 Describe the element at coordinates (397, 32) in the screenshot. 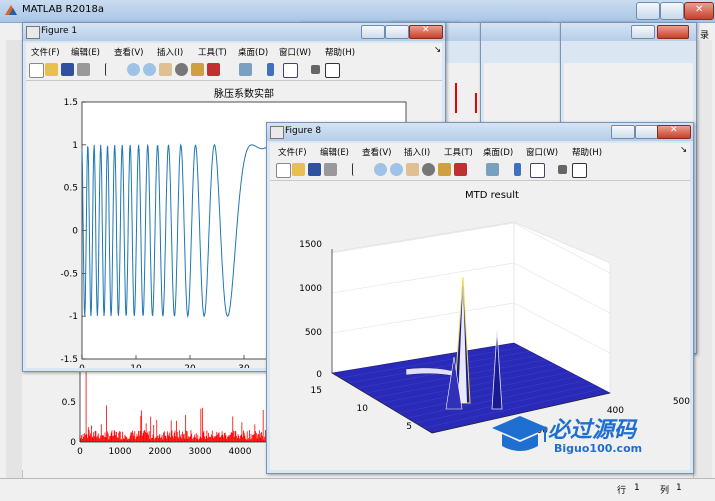

I see `figure1-maximize-button` at that location.